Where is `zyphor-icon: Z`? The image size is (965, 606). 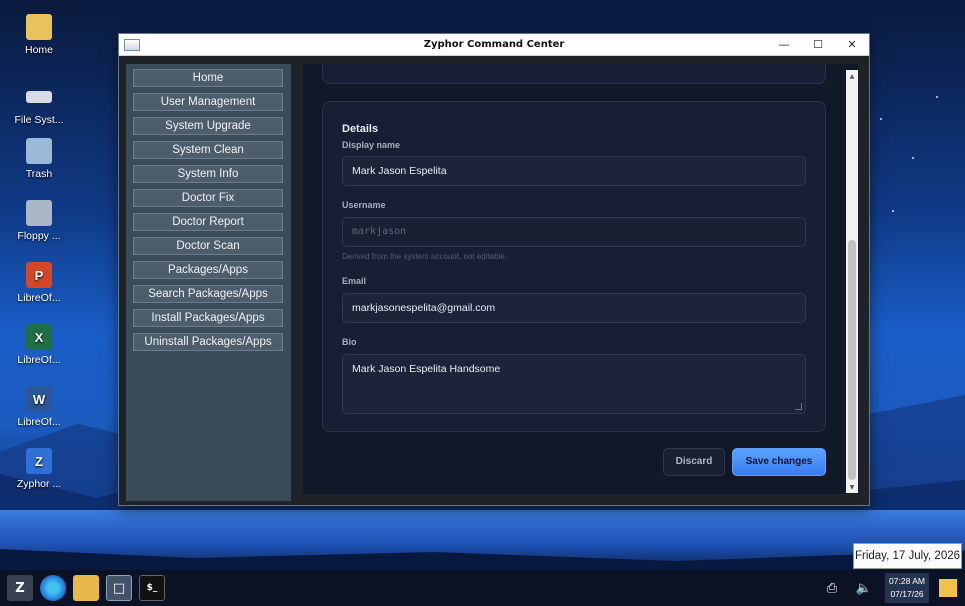
zyphor-icon: Z is located at coordinates (39, 461).